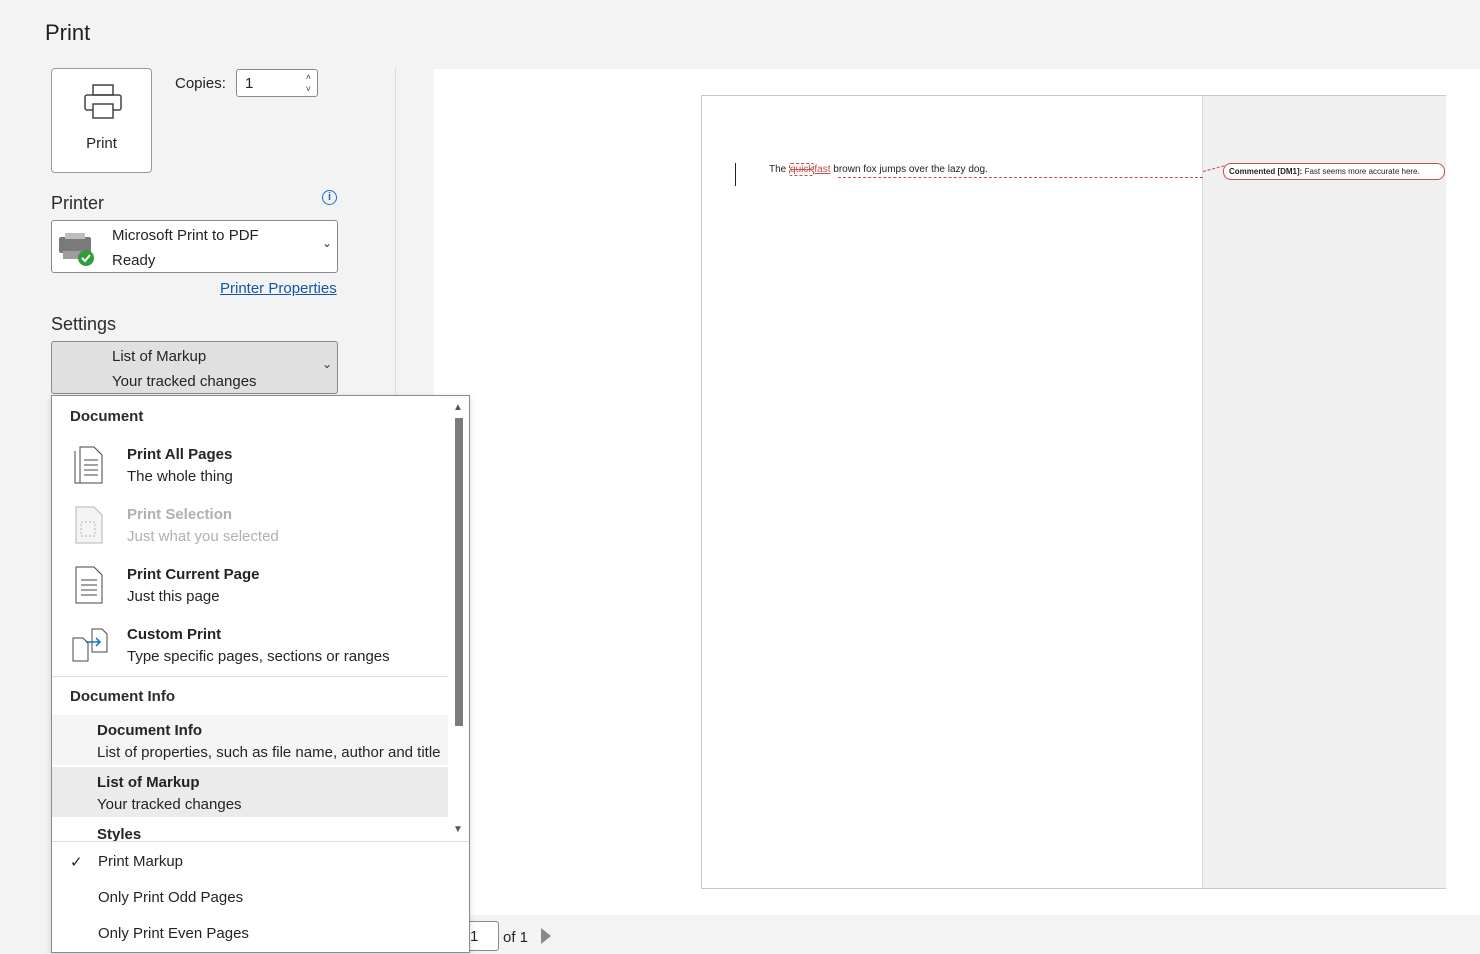  Describe the element at coordinates (76, 249) in the screenshot. I see `printer-ready-icon` at that location.